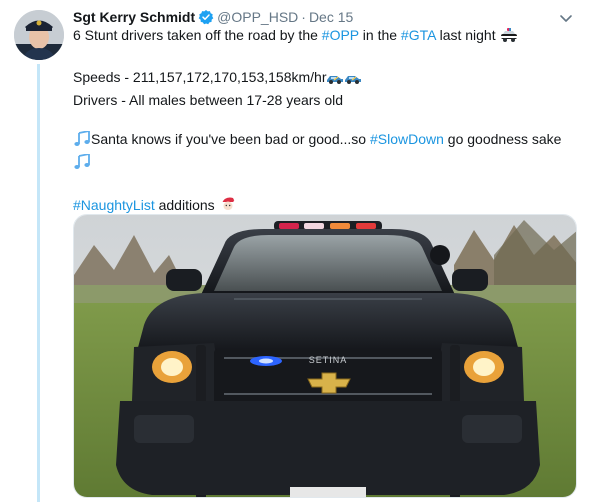 The height and width of the screenshot is (502, 592). Describe the element at coordinates (340, 35) in the screenshot. I see `hashtag-opp: #OPP` at that location.